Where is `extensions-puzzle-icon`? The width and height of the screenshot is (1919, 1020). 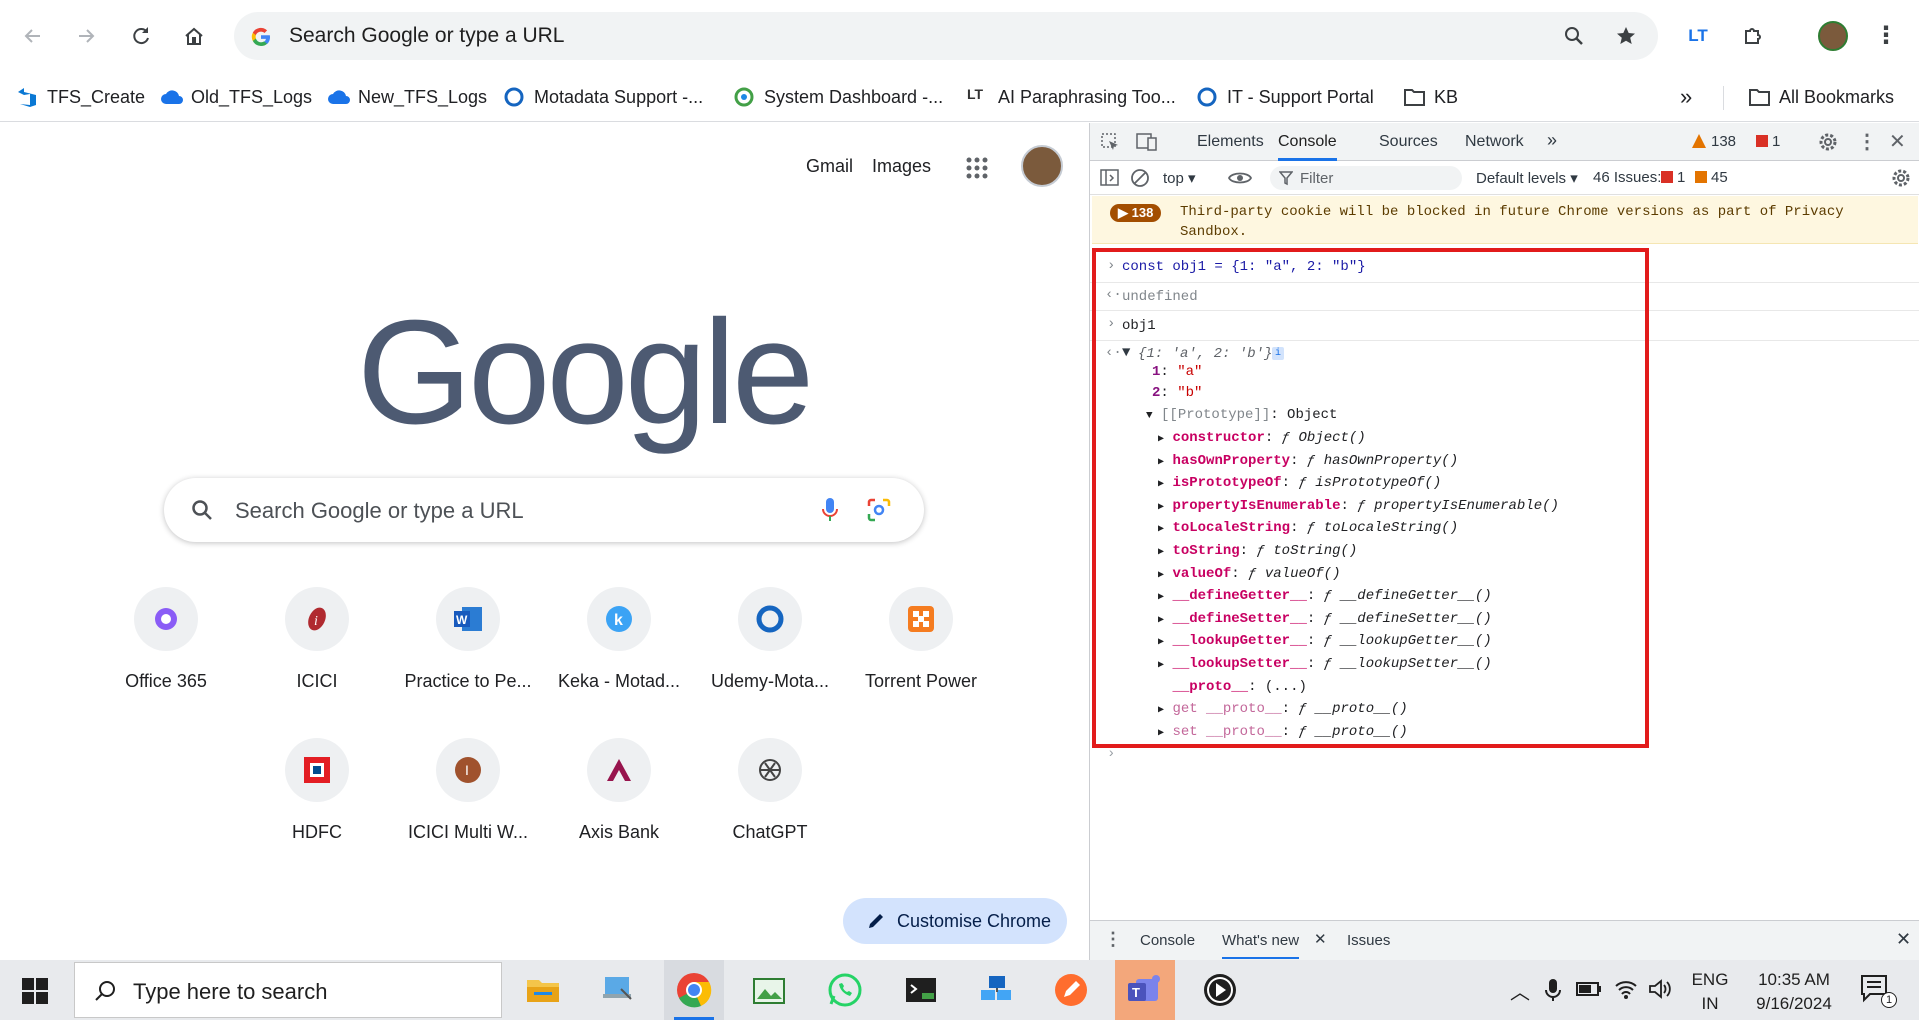 extensions-puzzle-icon is located at coordinates (1753, 36).